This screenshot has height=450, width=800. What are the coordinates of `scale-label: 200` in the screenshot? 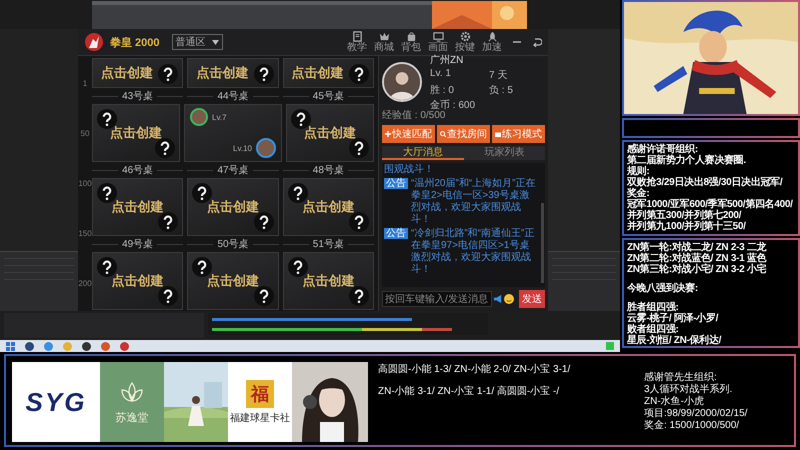 It's located at (85, 283).